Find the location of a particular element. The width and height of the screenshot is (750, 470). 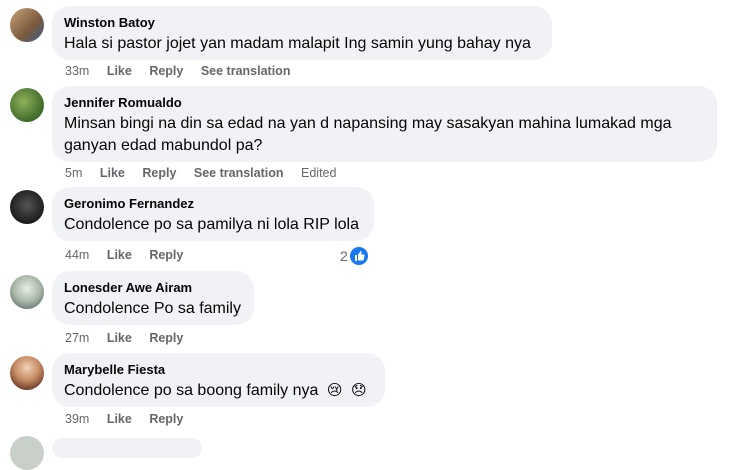

comment-author: Lonesder Awe Airam is located at coordinates (153, 287).